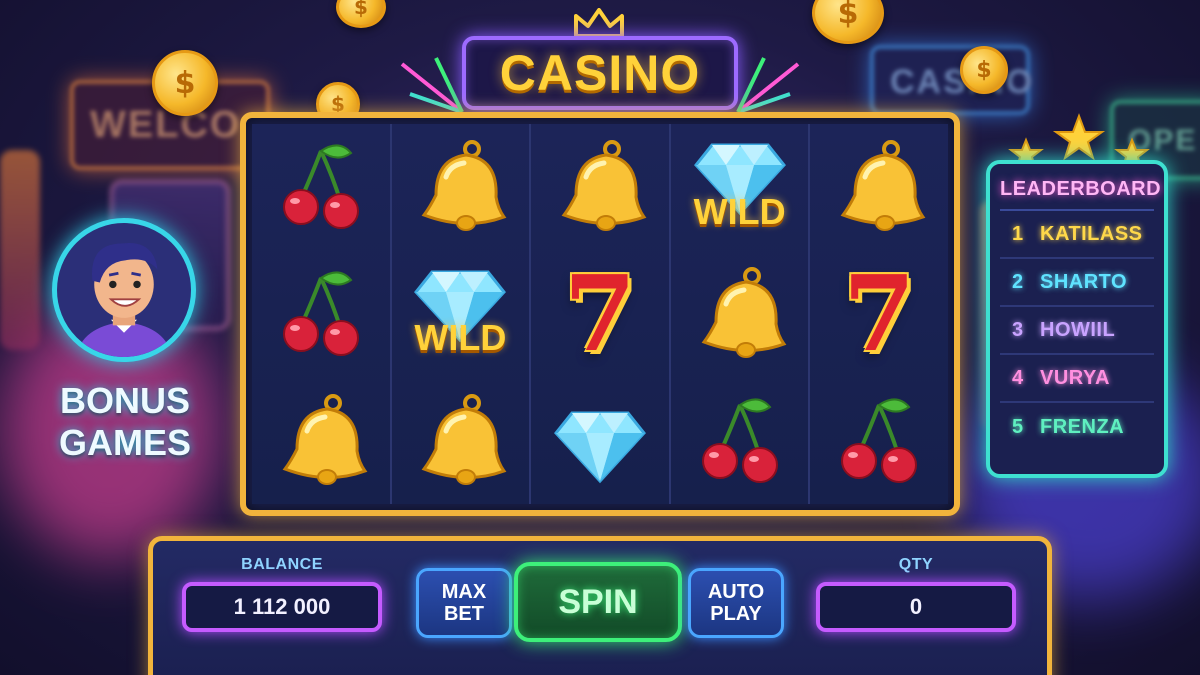 Image resolution: width=1200 pixels, height=675 pixels. Describe the element at coordinates (1018, 281) in the screenshot. I see `leaderboard-rank: 2` at that location.